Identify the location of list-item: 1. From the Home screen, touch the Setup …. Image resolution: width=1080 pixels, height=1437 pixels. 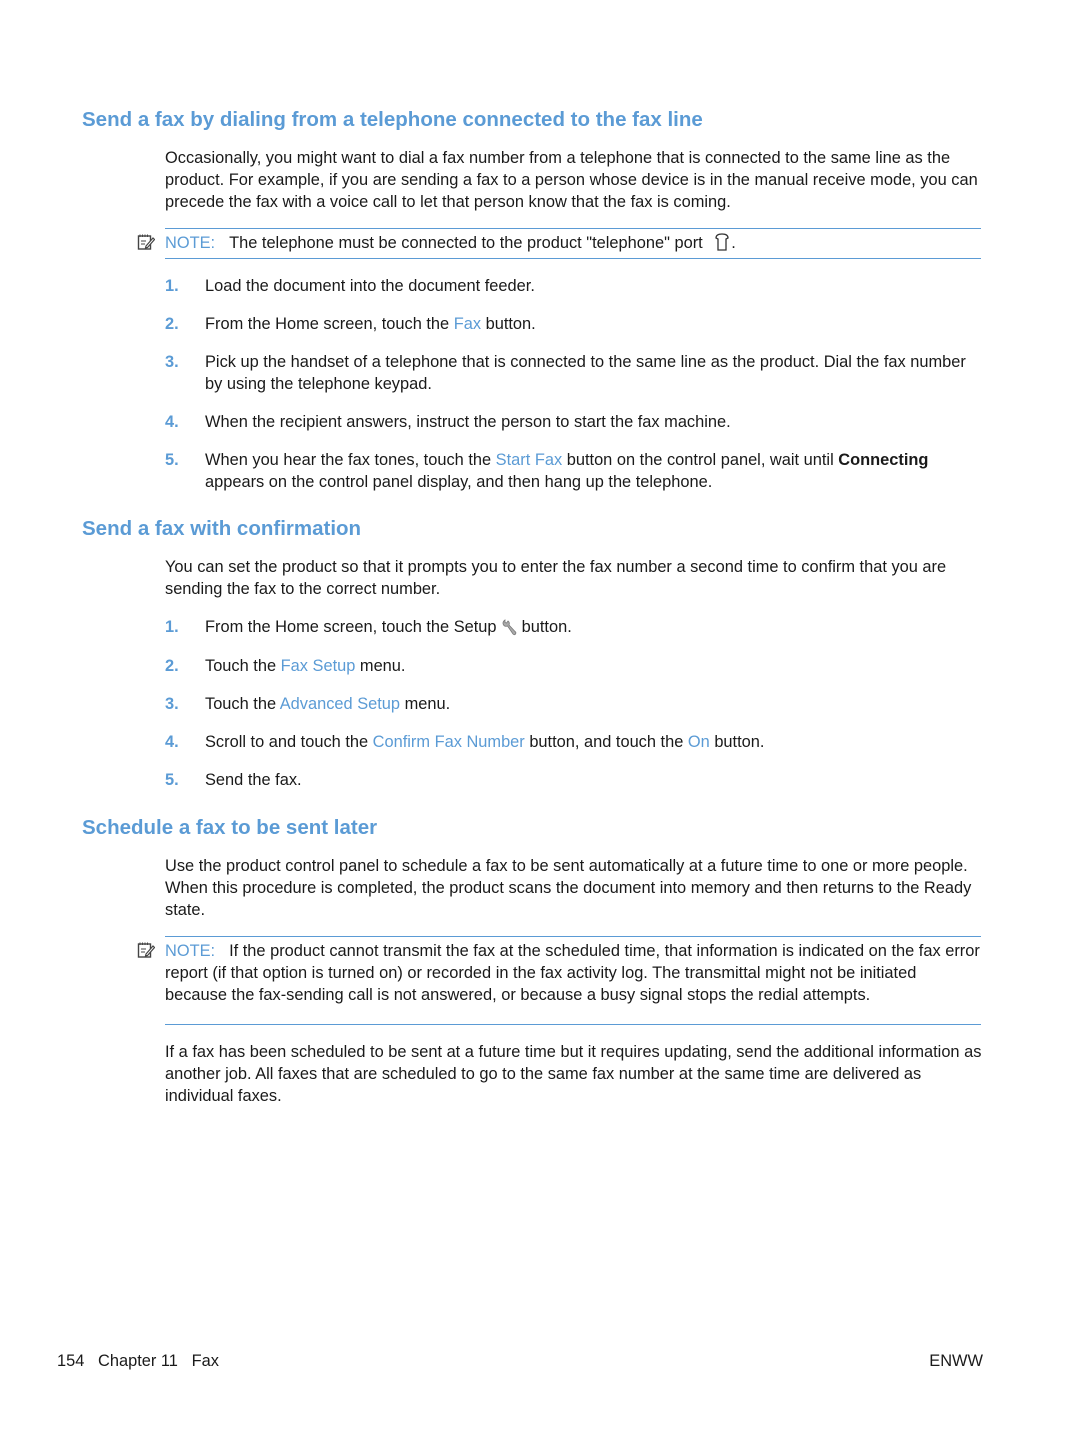
(575, 629).